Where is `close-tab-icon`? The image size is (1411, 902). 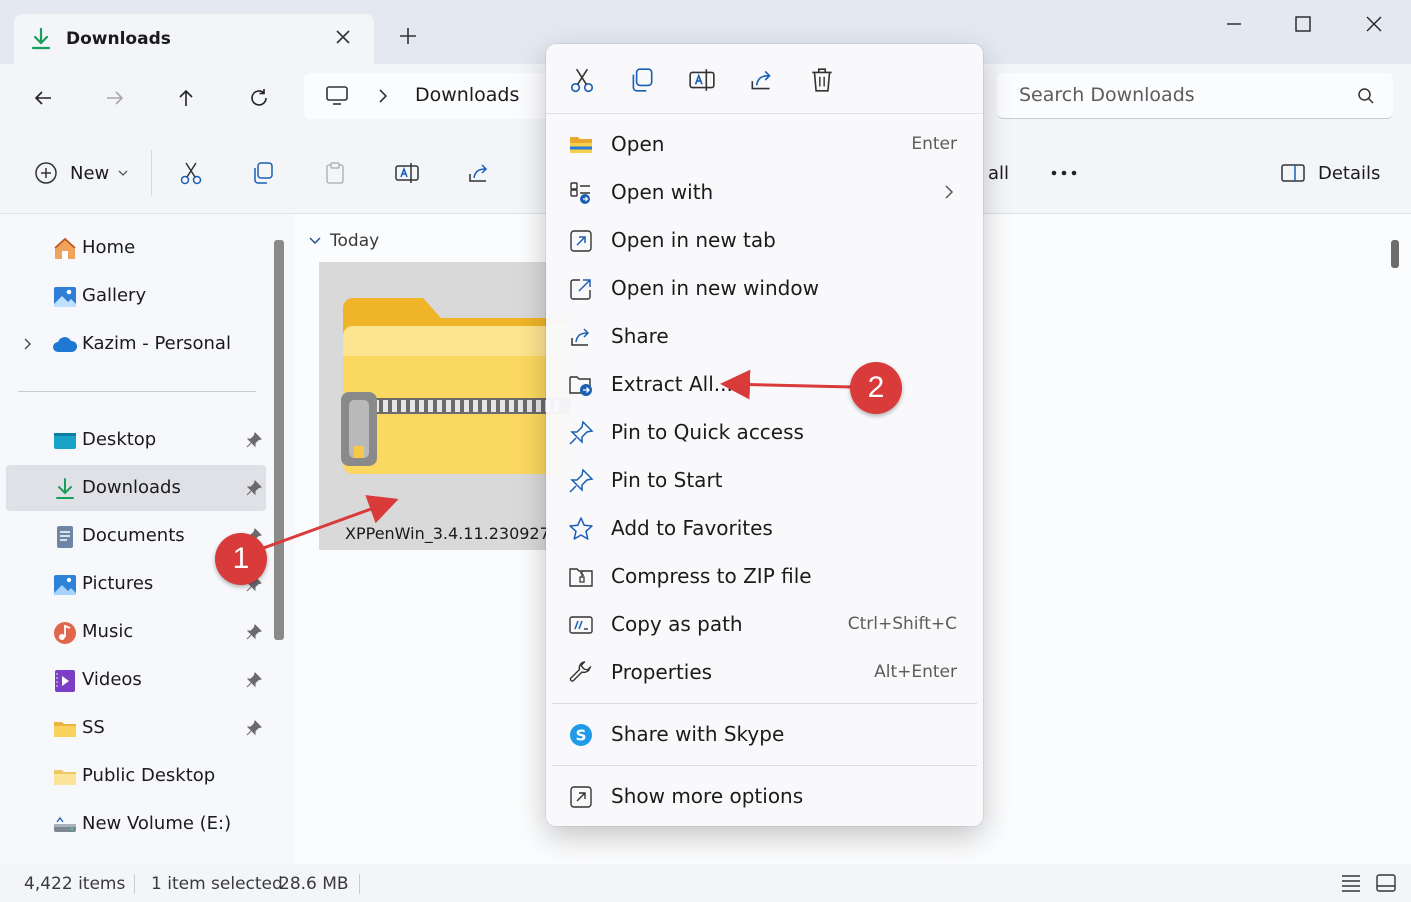
close-tab-icon is located at coordinates (343, 37).